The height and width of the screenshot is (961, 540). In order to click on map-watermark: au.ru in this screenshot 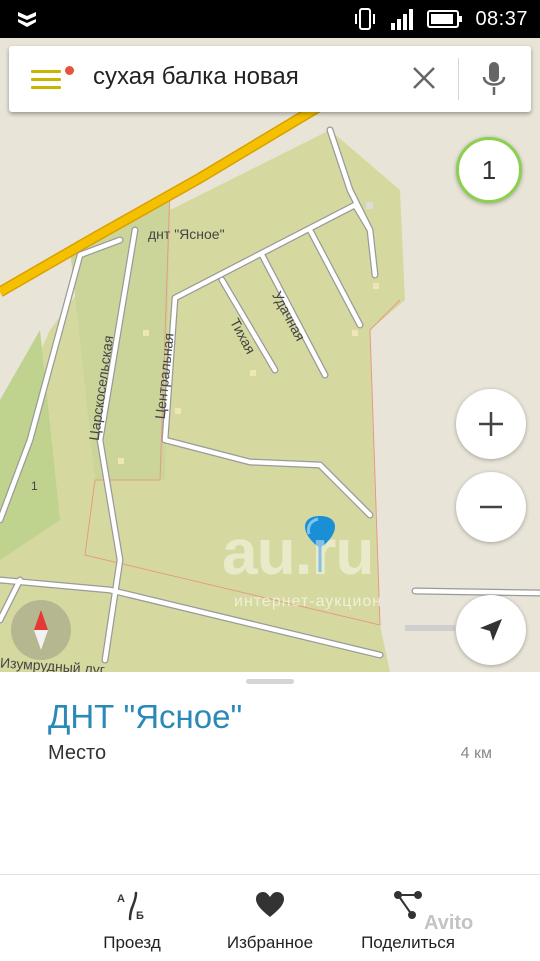, I will do `click(298, 552)`.